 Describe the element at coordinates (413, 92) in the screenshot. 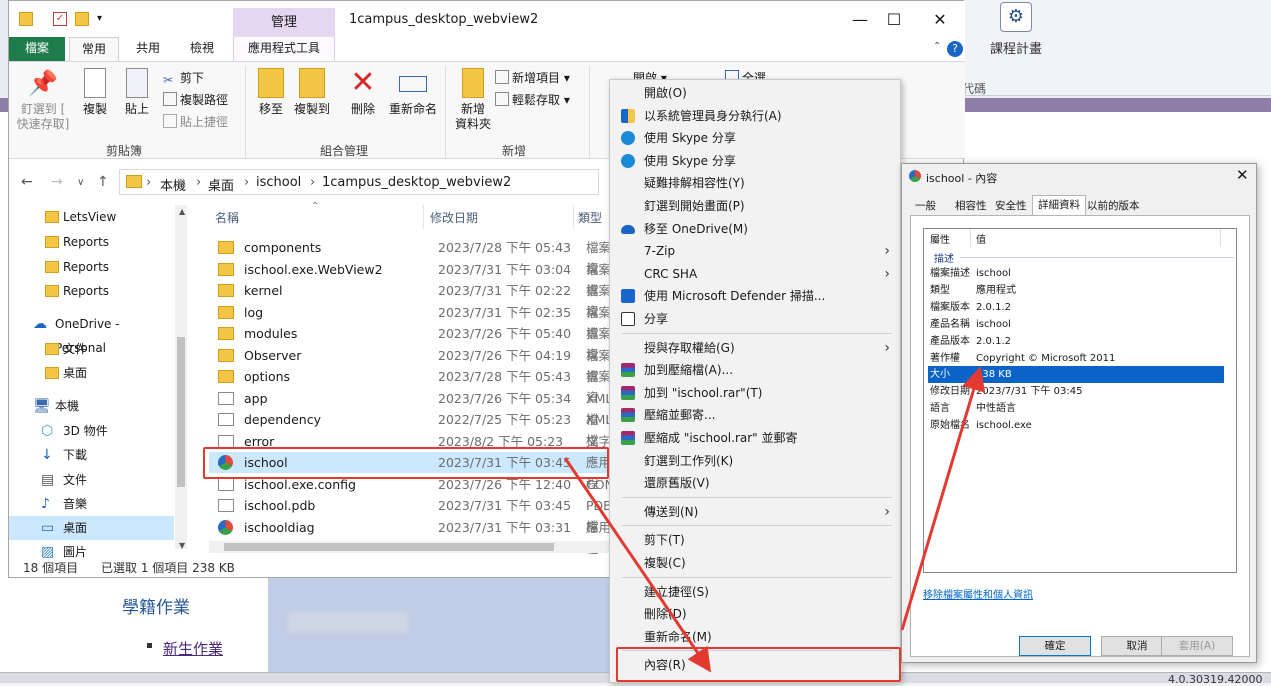

I see `rename-button: 重新命名` at that location.